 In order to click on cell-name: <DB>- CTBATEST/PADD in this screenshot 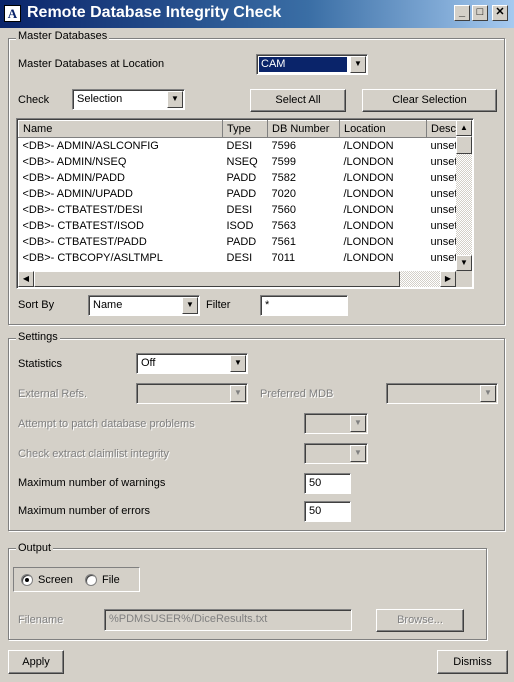, I will do `click(84, 241)`.